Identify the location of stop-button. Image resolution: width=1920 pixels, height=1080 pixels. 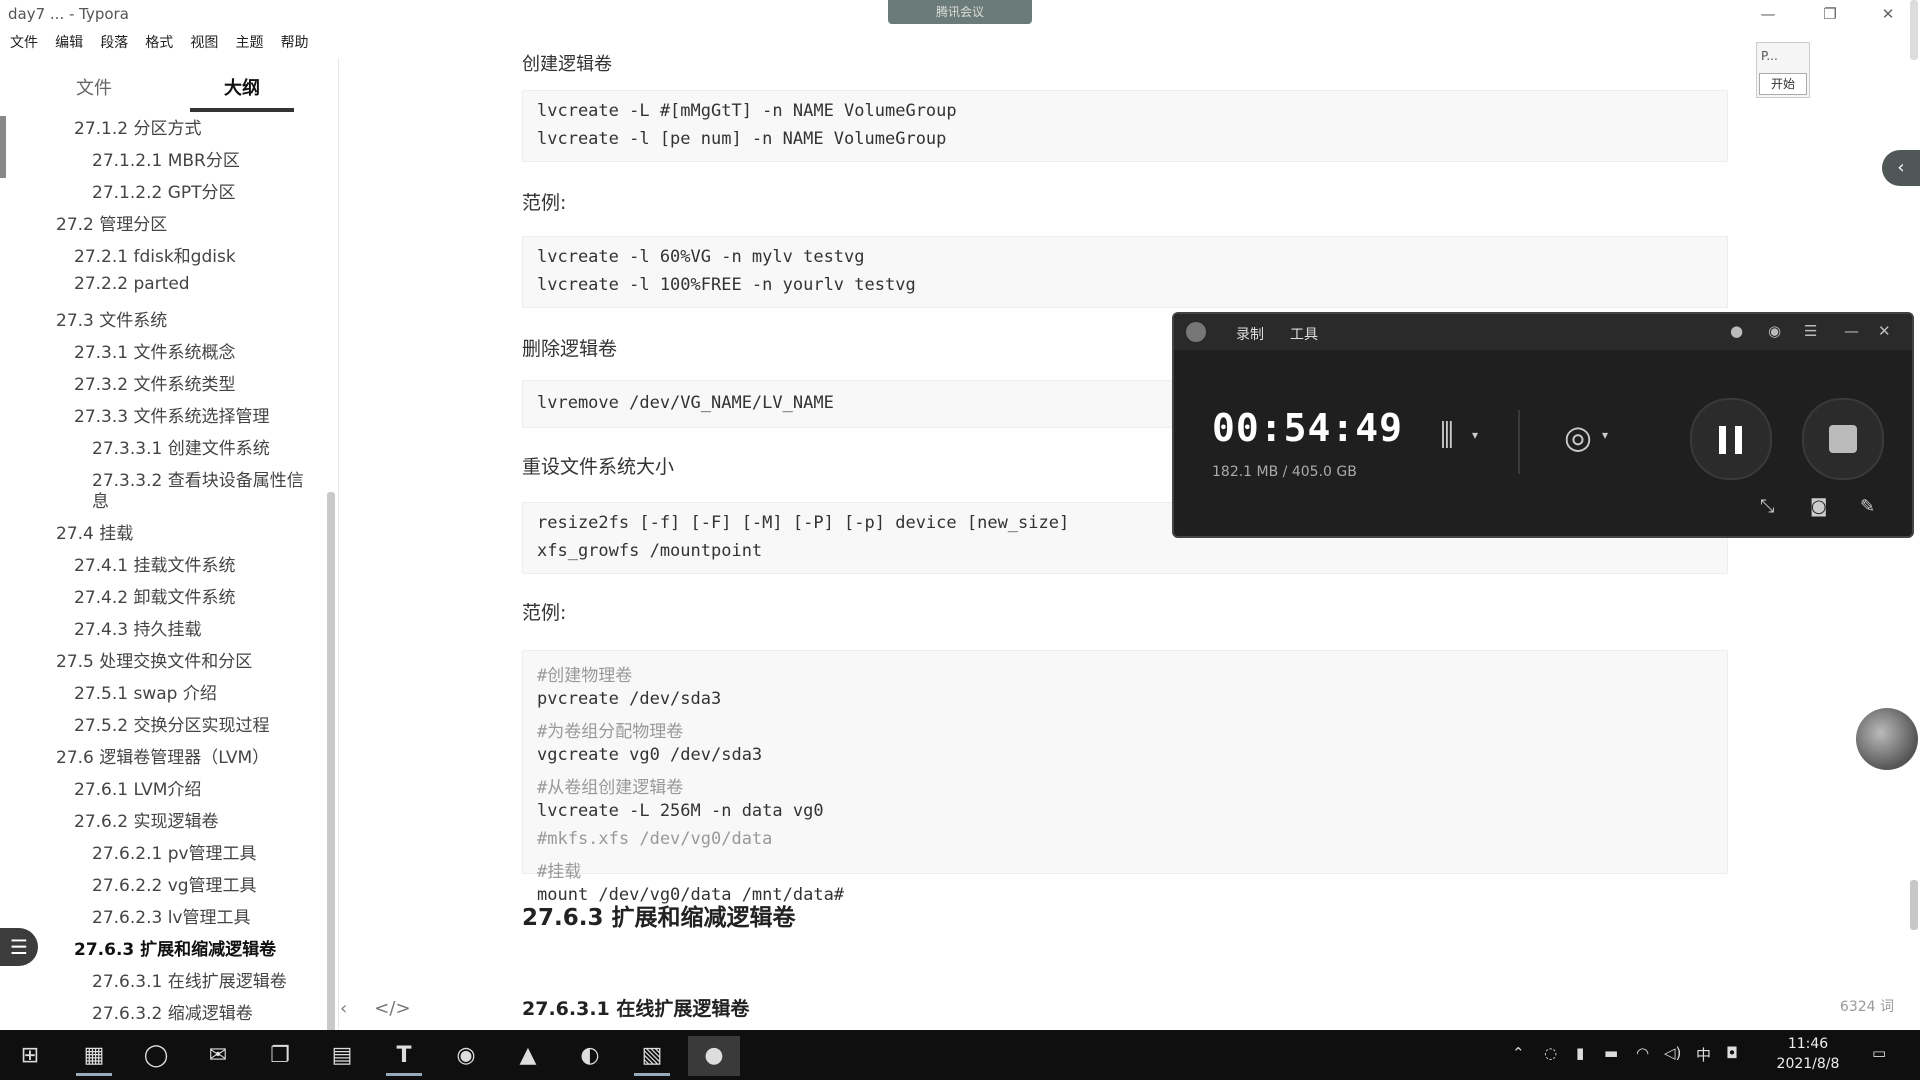
(1843, 439).